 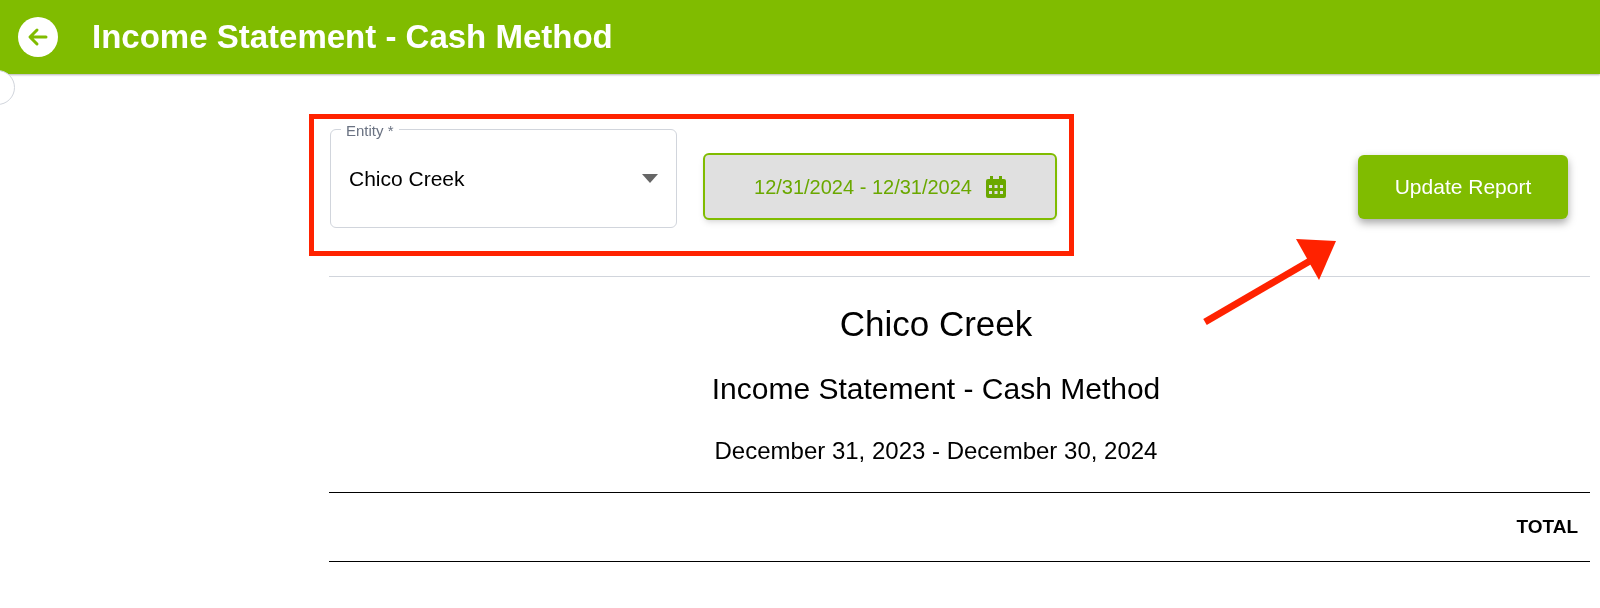 I want to click on date-range-button: 12/31/2024 - 12/31/2024, so click(x=880, y=186).